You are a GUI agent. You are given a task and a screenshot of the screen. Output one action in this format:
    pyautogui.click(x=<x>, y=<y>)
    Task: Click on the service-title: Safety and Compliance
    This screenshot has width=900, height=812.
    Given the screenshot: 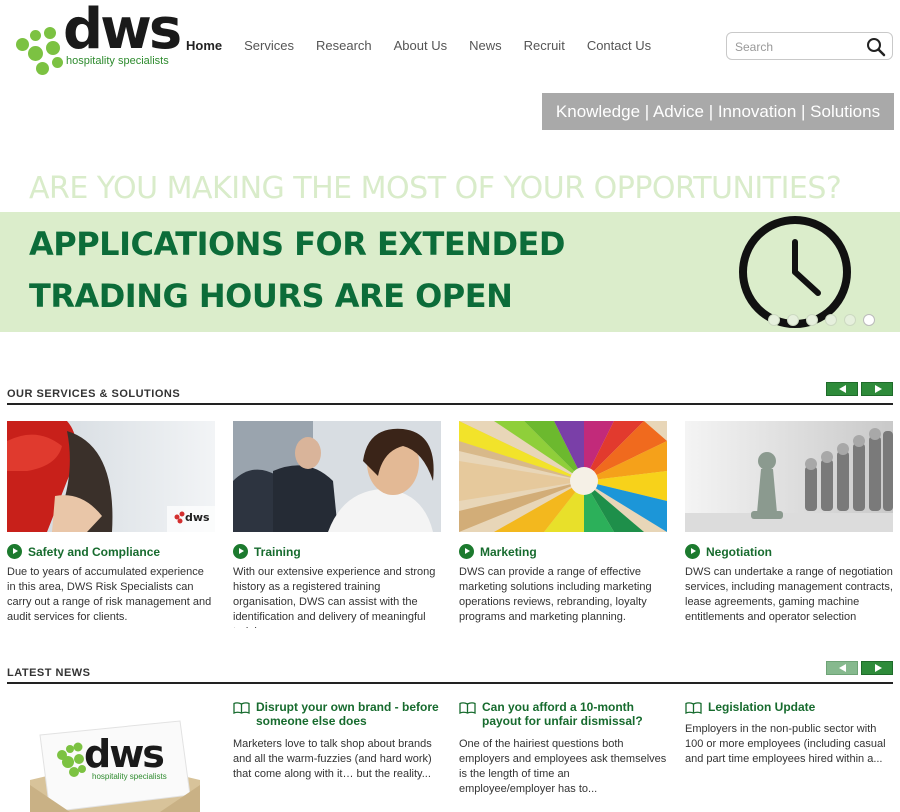 What is the action you would take?
    pyautogui.click(x=83, y=551)
    